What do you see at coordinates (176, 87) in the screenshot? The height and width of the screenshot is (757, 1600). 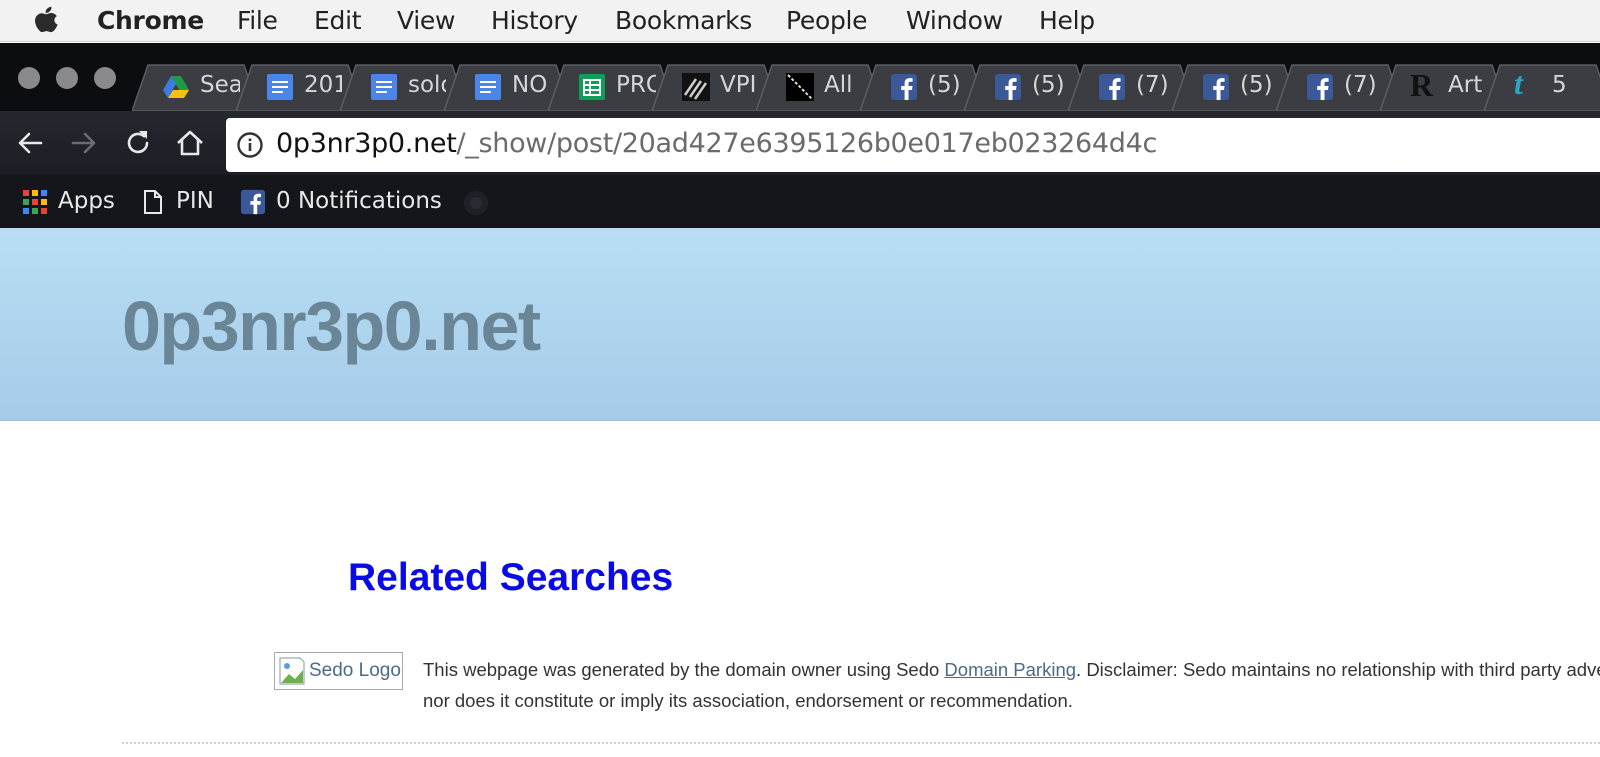 I see `google-drive-icon` at bounding box center [176, 87].